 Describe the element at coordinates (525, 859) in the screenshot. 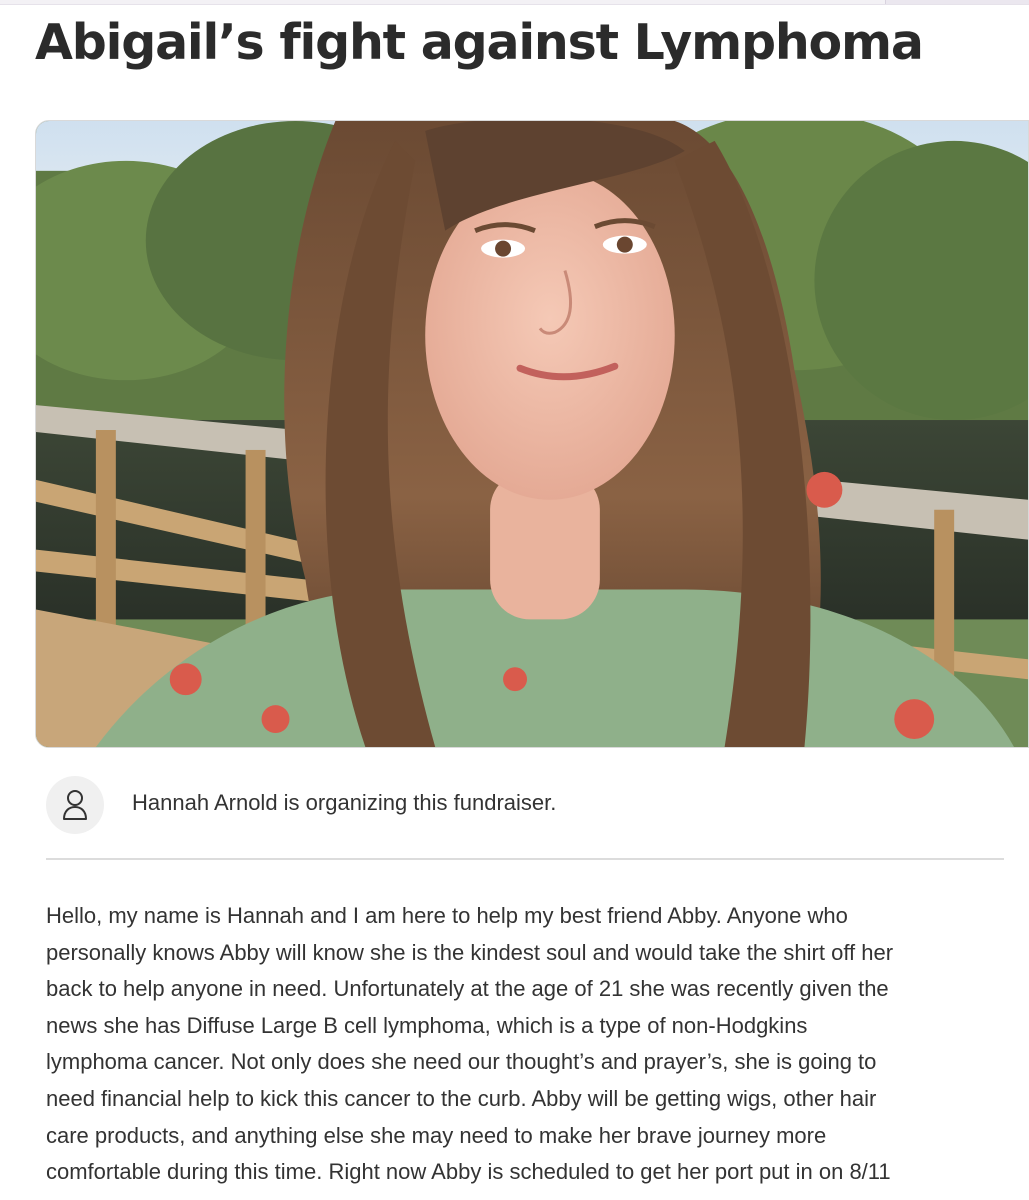

I see `divider` at that location.